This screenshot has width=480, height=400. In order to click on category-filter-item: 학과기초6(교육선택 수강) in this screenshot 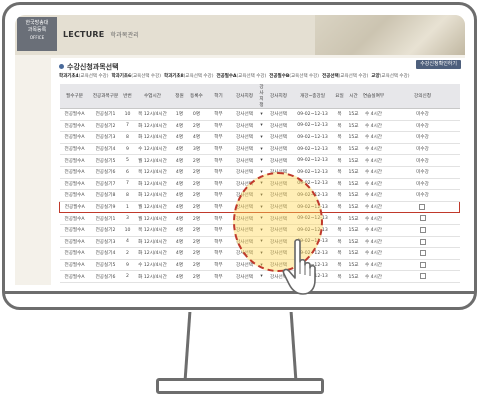, I will do `click(135, 76)`.